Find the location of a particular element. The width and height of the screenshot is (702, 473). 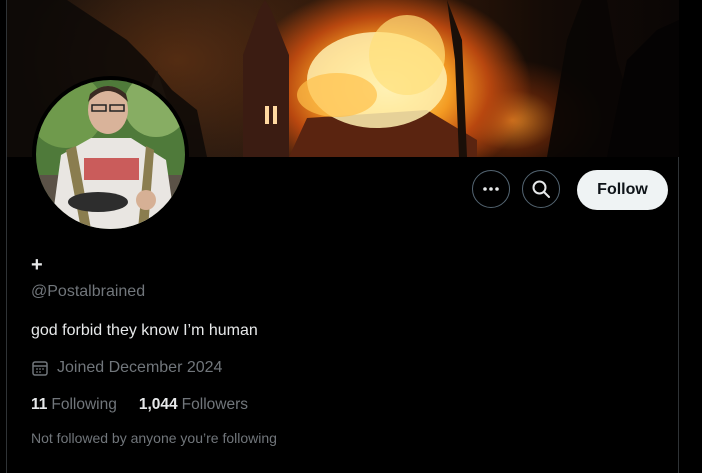

followers-count: 1,044 is located at coordinates (158, 404).